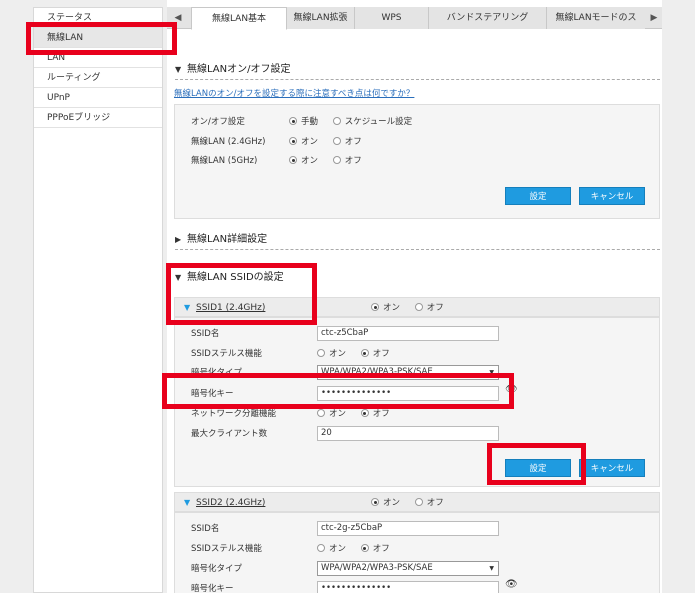 This screenshot has height=593, width=695. Describe the element at coordinates (488, 18) in the screenshot. I see `tab-band-steering: バンドステアリング` at that location.